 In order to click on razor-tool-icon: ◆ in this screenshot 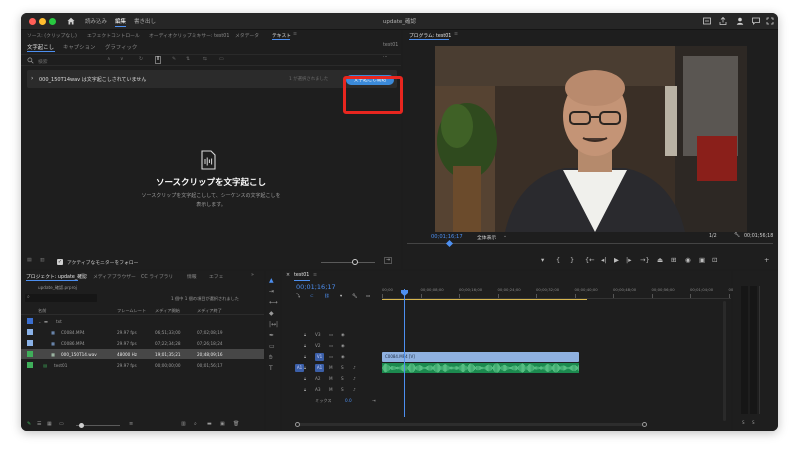, I will do `click(271, 313)`.